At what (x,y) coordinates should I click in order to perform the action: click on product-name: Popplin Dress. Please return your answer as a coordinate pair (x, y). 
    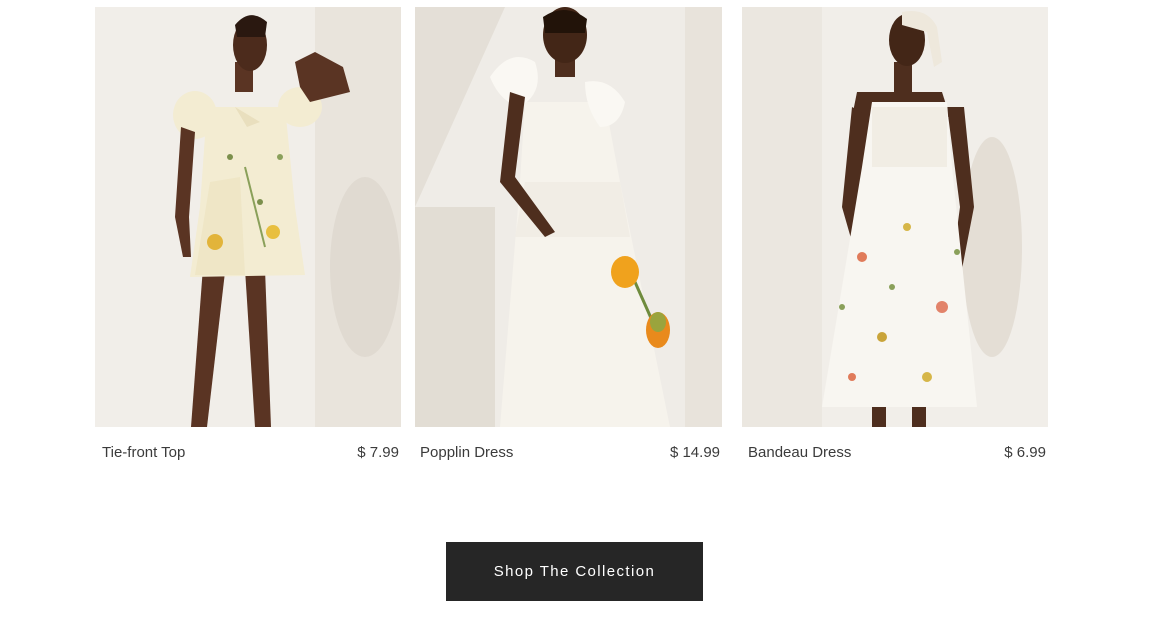
    Looking at the image, I should click on (466, 453).